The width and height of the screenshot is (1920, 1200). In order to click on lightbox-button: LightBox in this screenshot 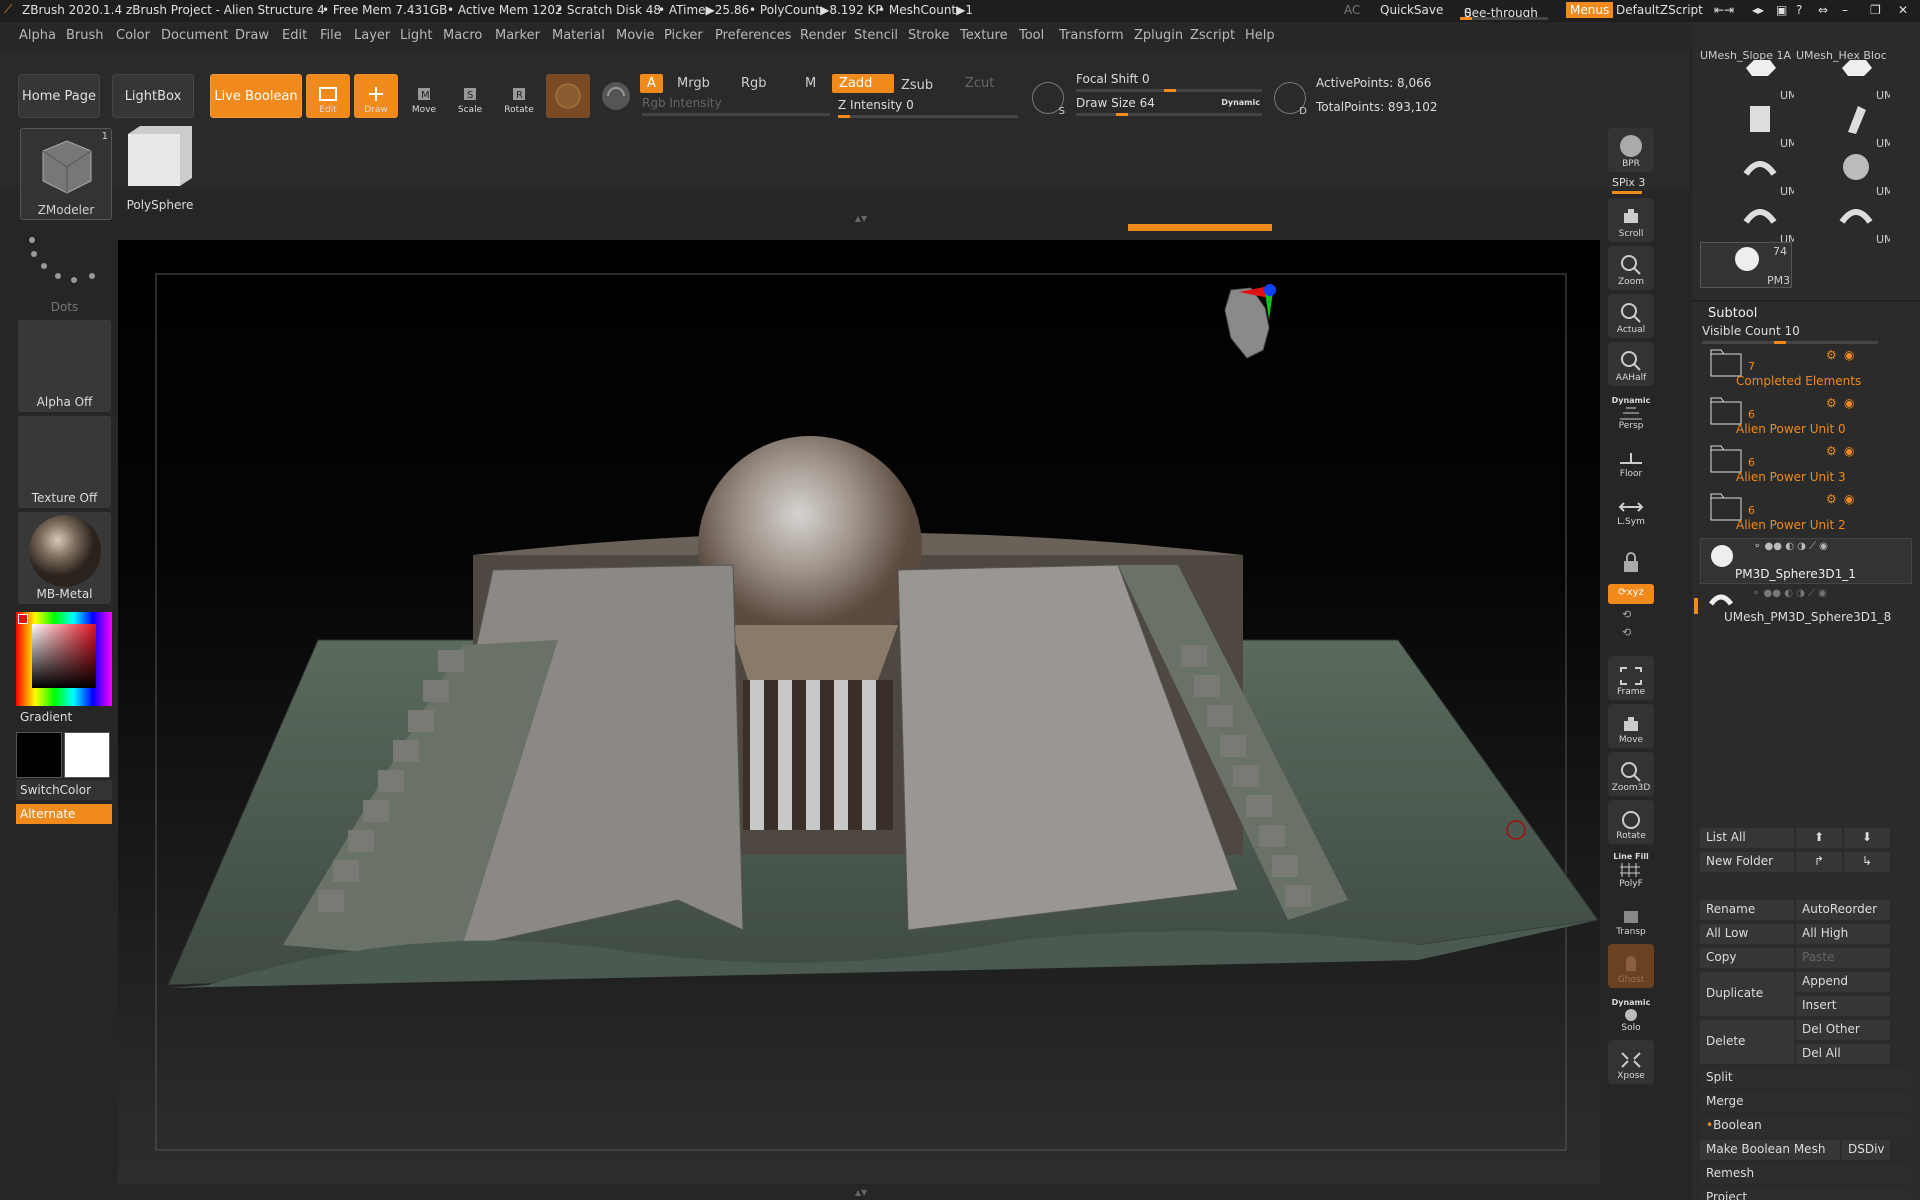, I will do `click(153, 96)`.